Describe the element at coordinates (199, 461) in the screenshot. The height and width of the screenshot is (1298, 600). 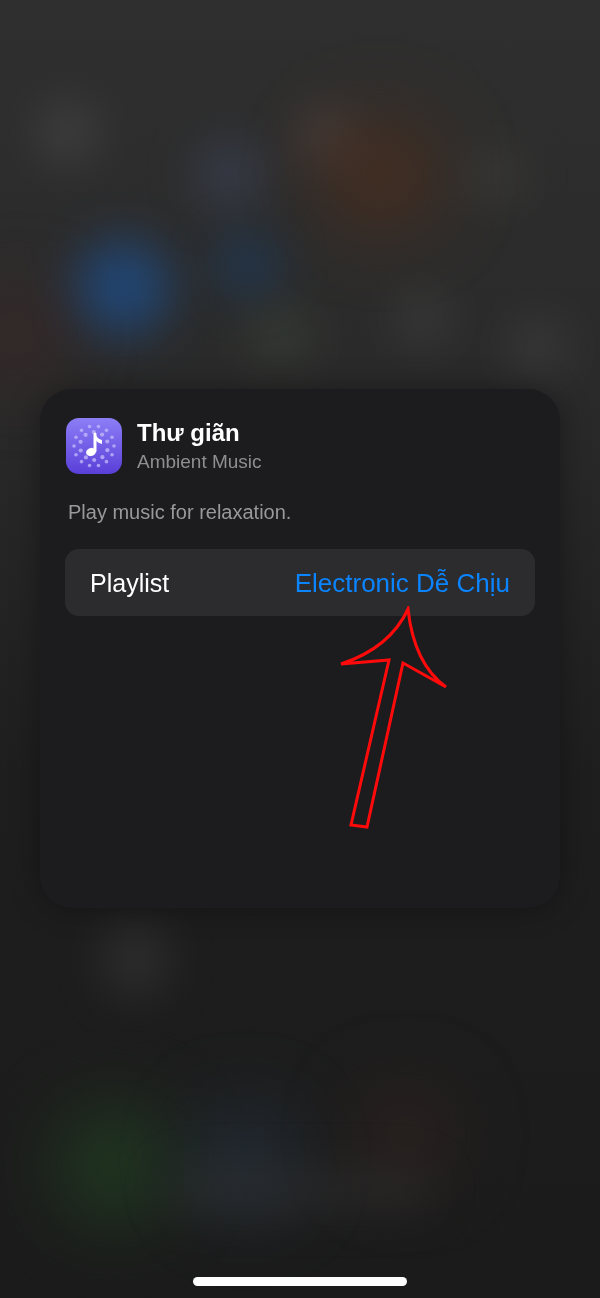
I see `app-subtitle: Ambient Music` at that location.